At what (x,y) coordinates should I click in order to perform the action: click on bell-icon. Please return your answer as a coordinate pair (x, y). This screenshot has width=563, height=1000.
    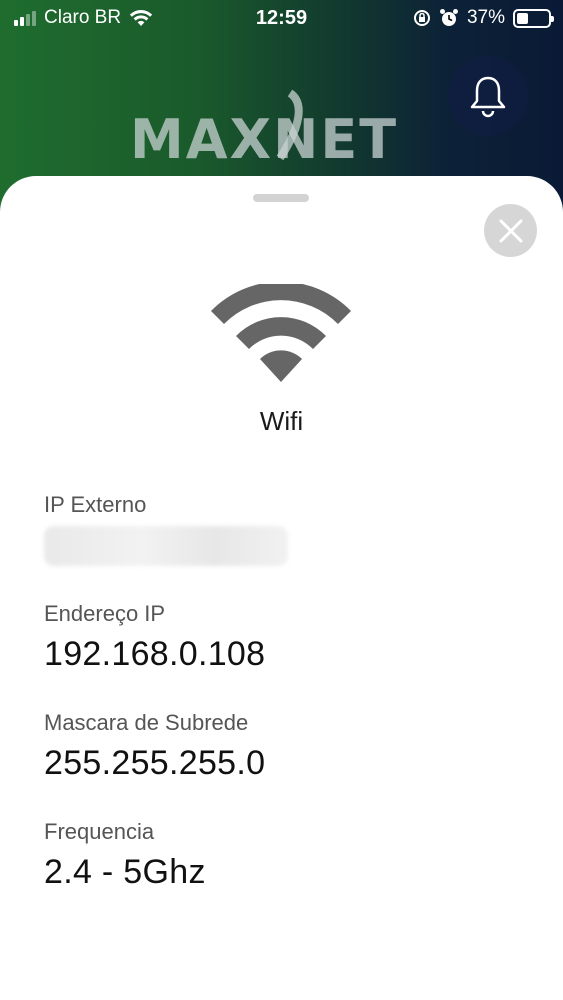
    Looking at the image, I should click on (488, 97).